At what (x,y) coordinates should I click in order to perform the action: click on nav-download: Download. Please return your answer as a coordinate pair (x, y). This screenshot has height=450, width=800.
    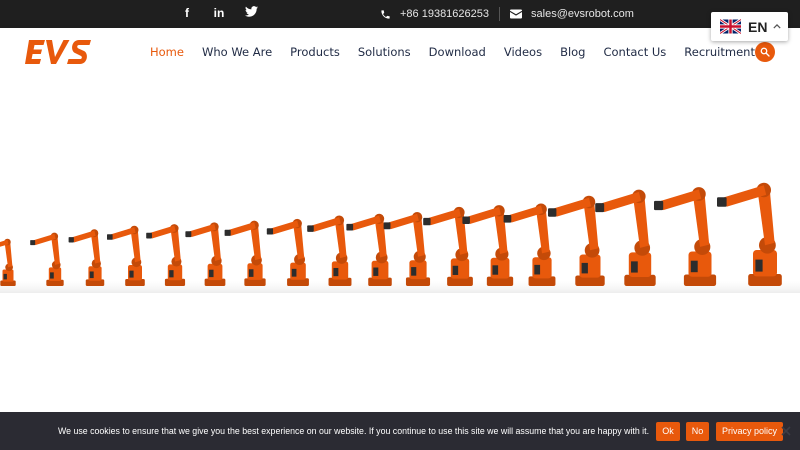
    Looking at the image, I should click on (457, 52).